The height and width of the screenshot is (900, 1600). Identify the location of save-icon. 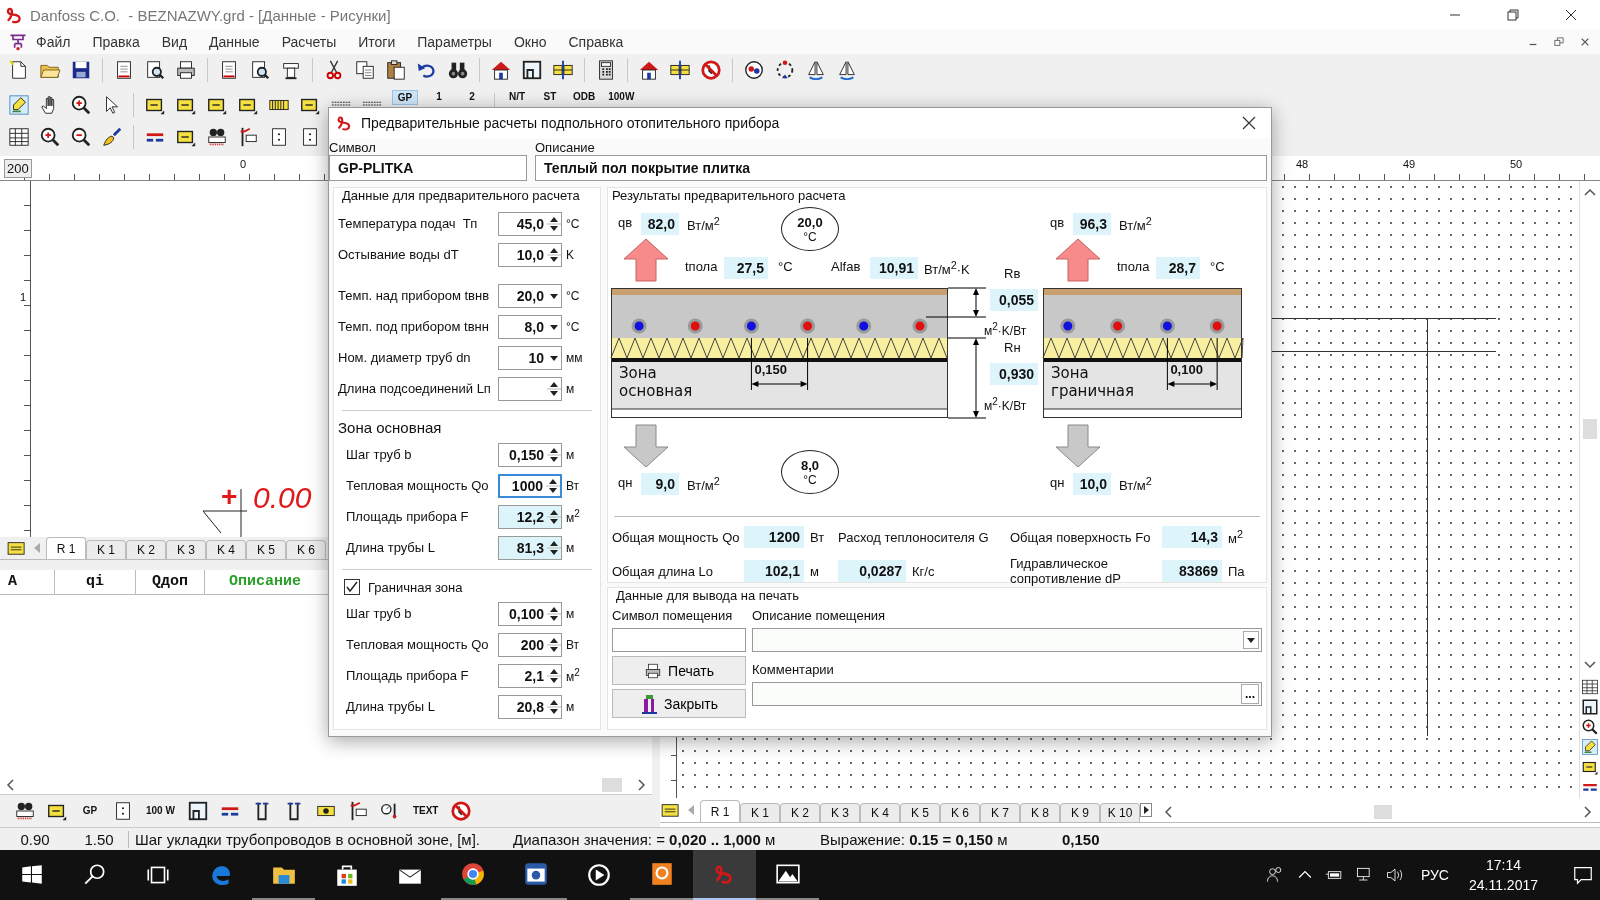
(81, 70).